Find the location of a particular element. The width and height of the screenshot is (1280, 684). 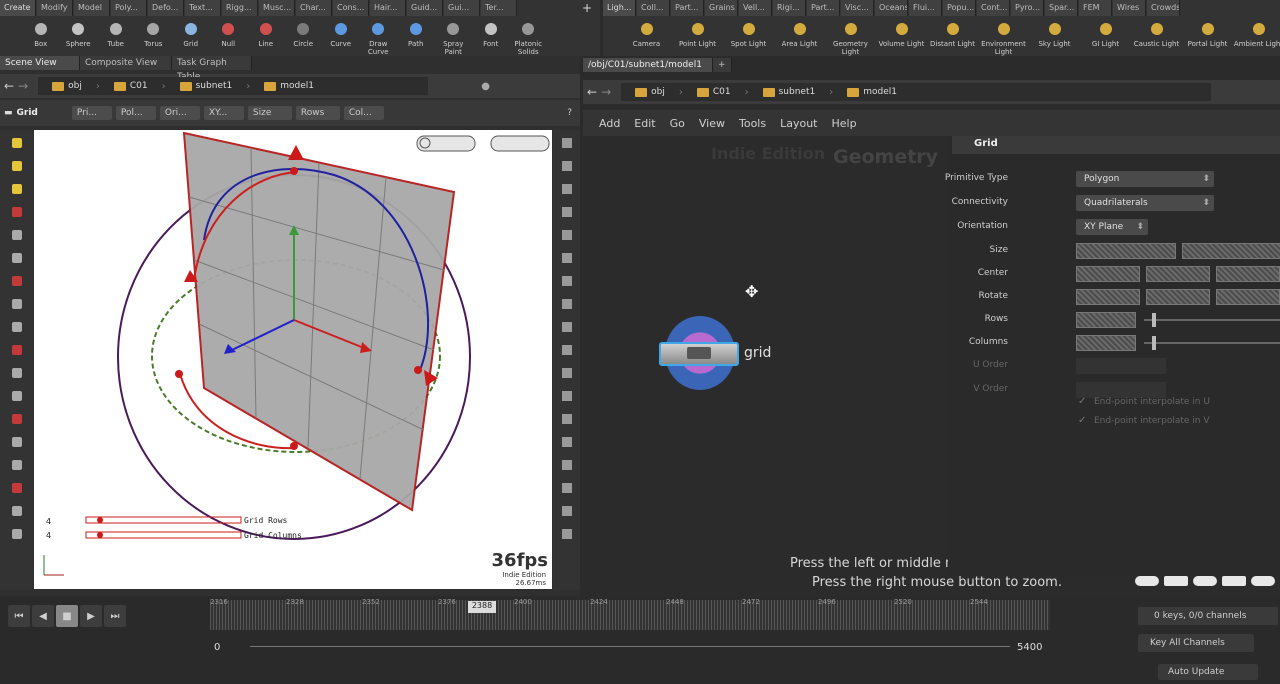

area-light-tool: Area Light is located at coordinates (799, 36).